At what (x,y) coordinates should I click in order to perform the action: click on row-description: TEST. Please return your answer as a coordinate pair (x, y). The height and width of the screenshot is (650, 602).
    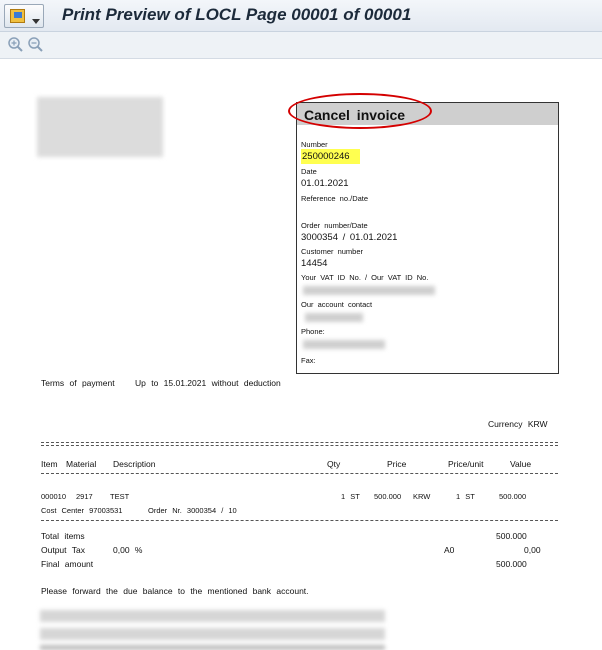
    Looking at the image, I should click on (120, 496).